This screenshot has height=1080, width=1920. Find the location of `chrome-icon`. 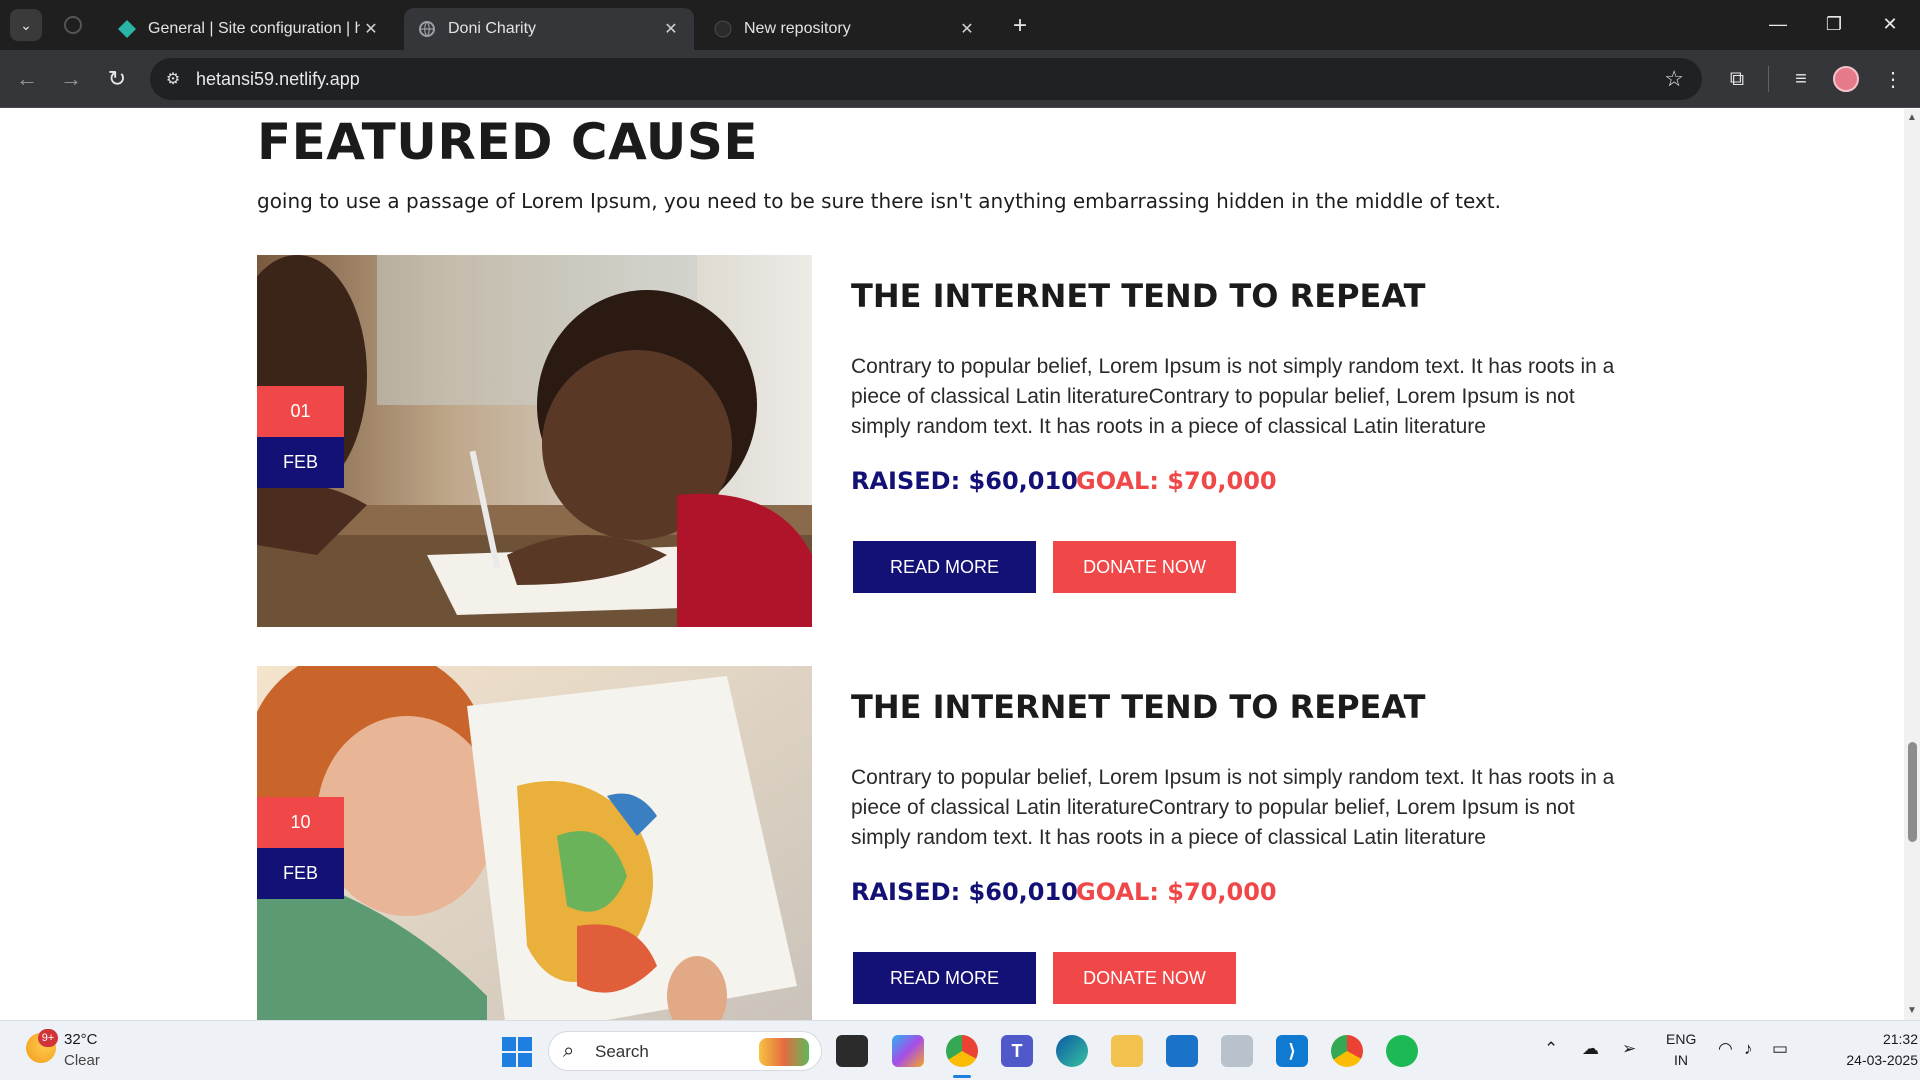

chrome-icon is located at coordinates (1347, 1051).